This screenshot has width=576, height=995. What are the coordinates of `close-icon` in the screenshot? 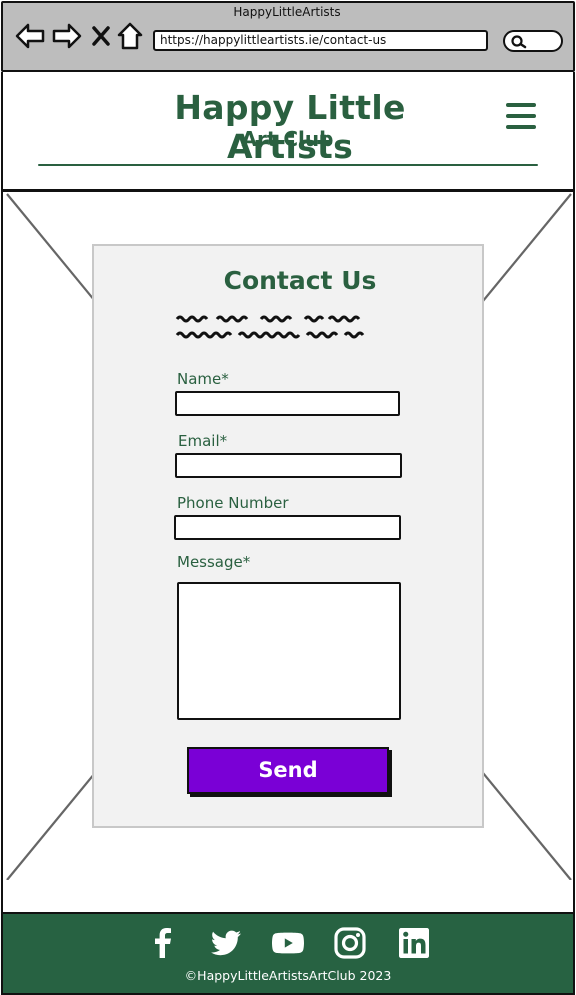 It's located at (101, 36).